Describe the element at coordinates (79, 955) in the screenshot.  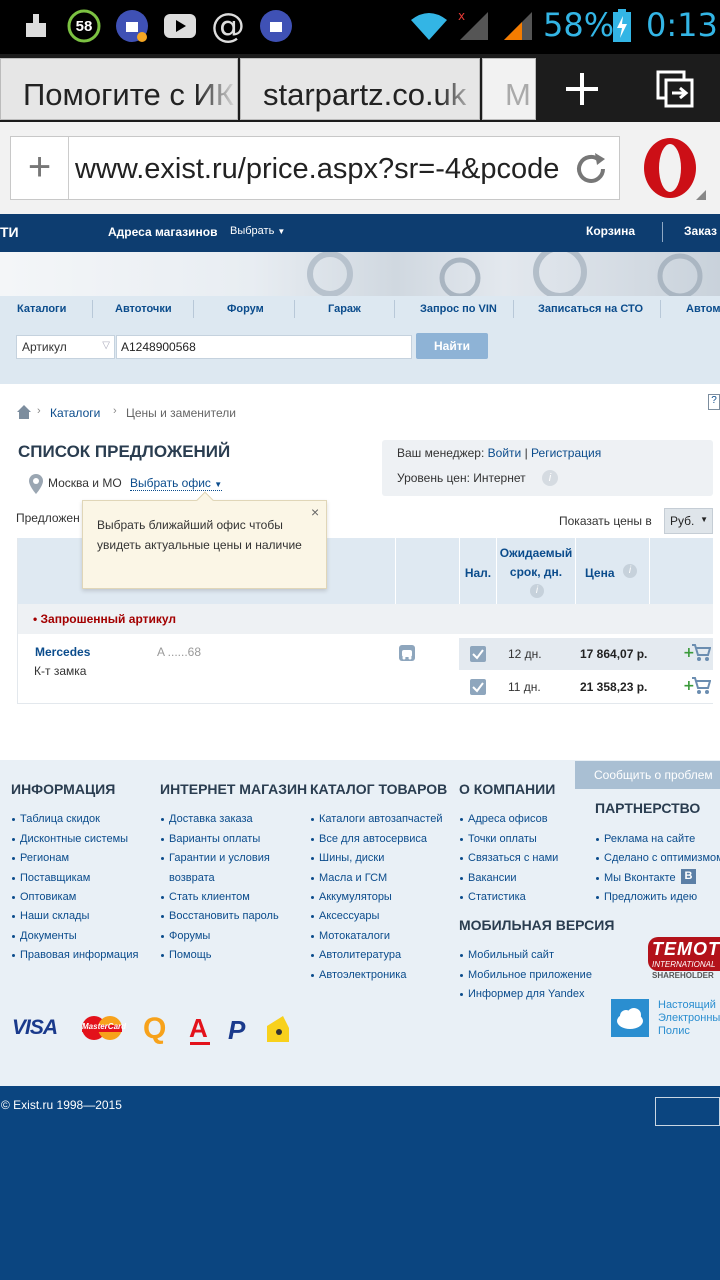
I see `footer-link: Правовая информация` at that location.